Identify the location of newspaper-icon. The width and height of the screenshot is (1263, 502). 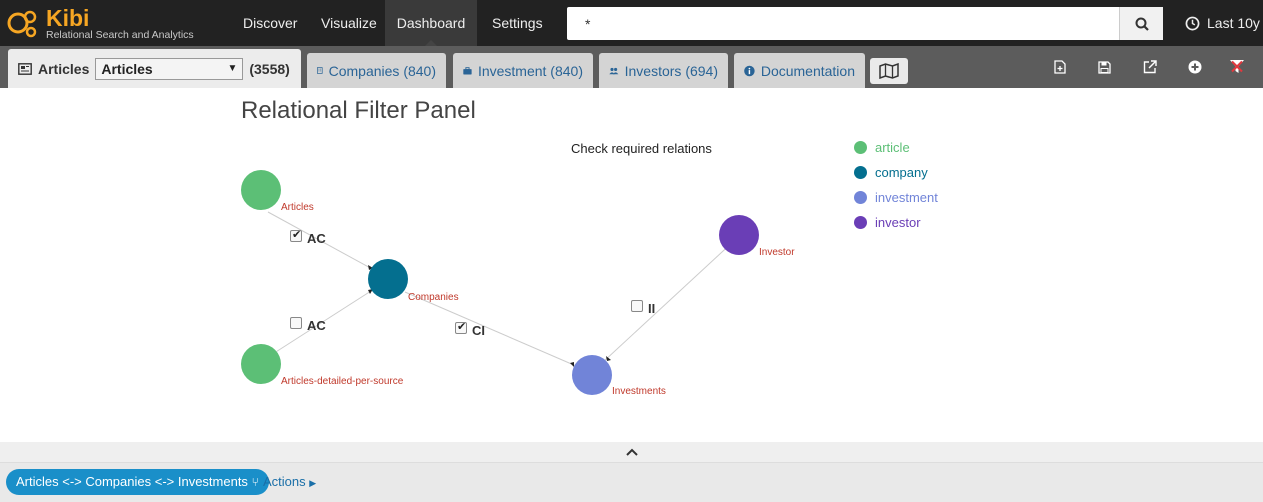
(25, 68).